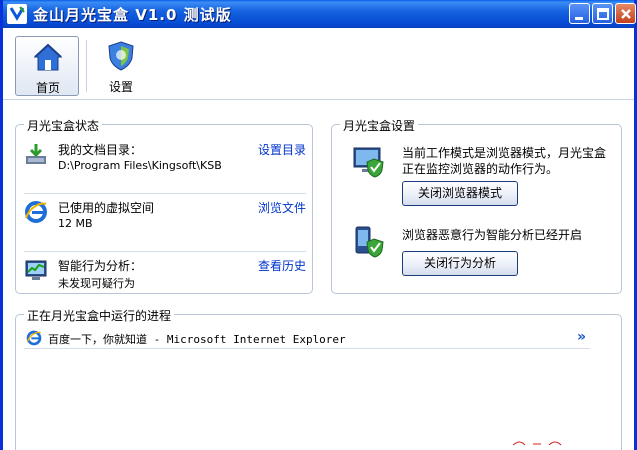 The height and width of the screenshot is (450, 637). Describe the element at coordinates (96, 283) in the screenshot. I see `behavior-analysis-value: 未发现可疑行为` at that location.